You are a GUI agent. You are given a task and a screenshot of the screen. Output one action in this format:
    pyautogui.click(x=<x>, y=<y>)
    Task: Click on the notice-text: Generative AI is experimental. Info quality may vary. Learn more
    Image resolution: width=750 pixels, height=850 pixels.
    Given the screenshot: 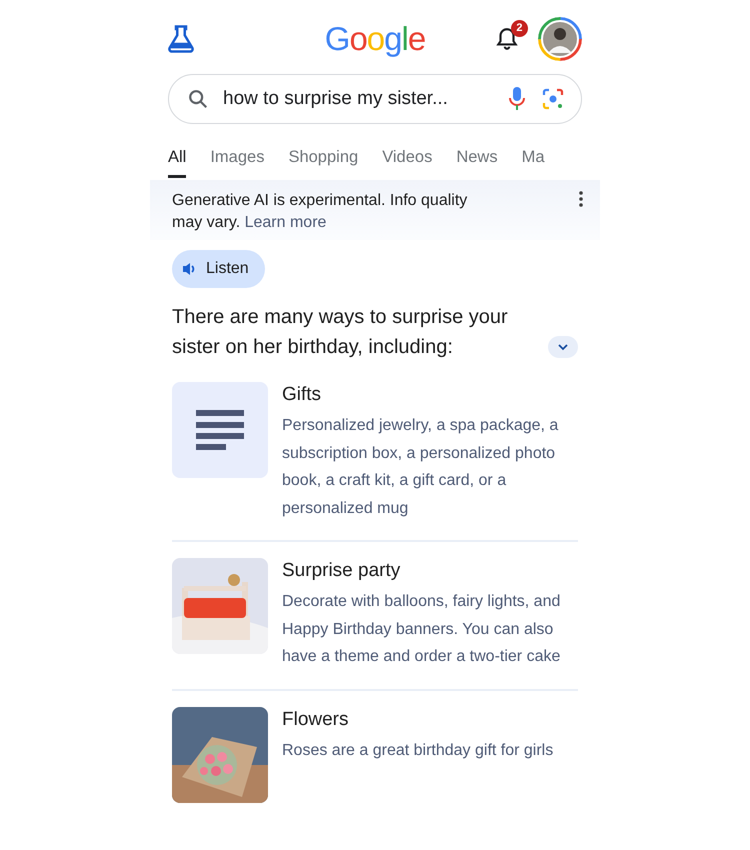 What is the action you would take?
    pyautogui.click(x=320, y=212)
    